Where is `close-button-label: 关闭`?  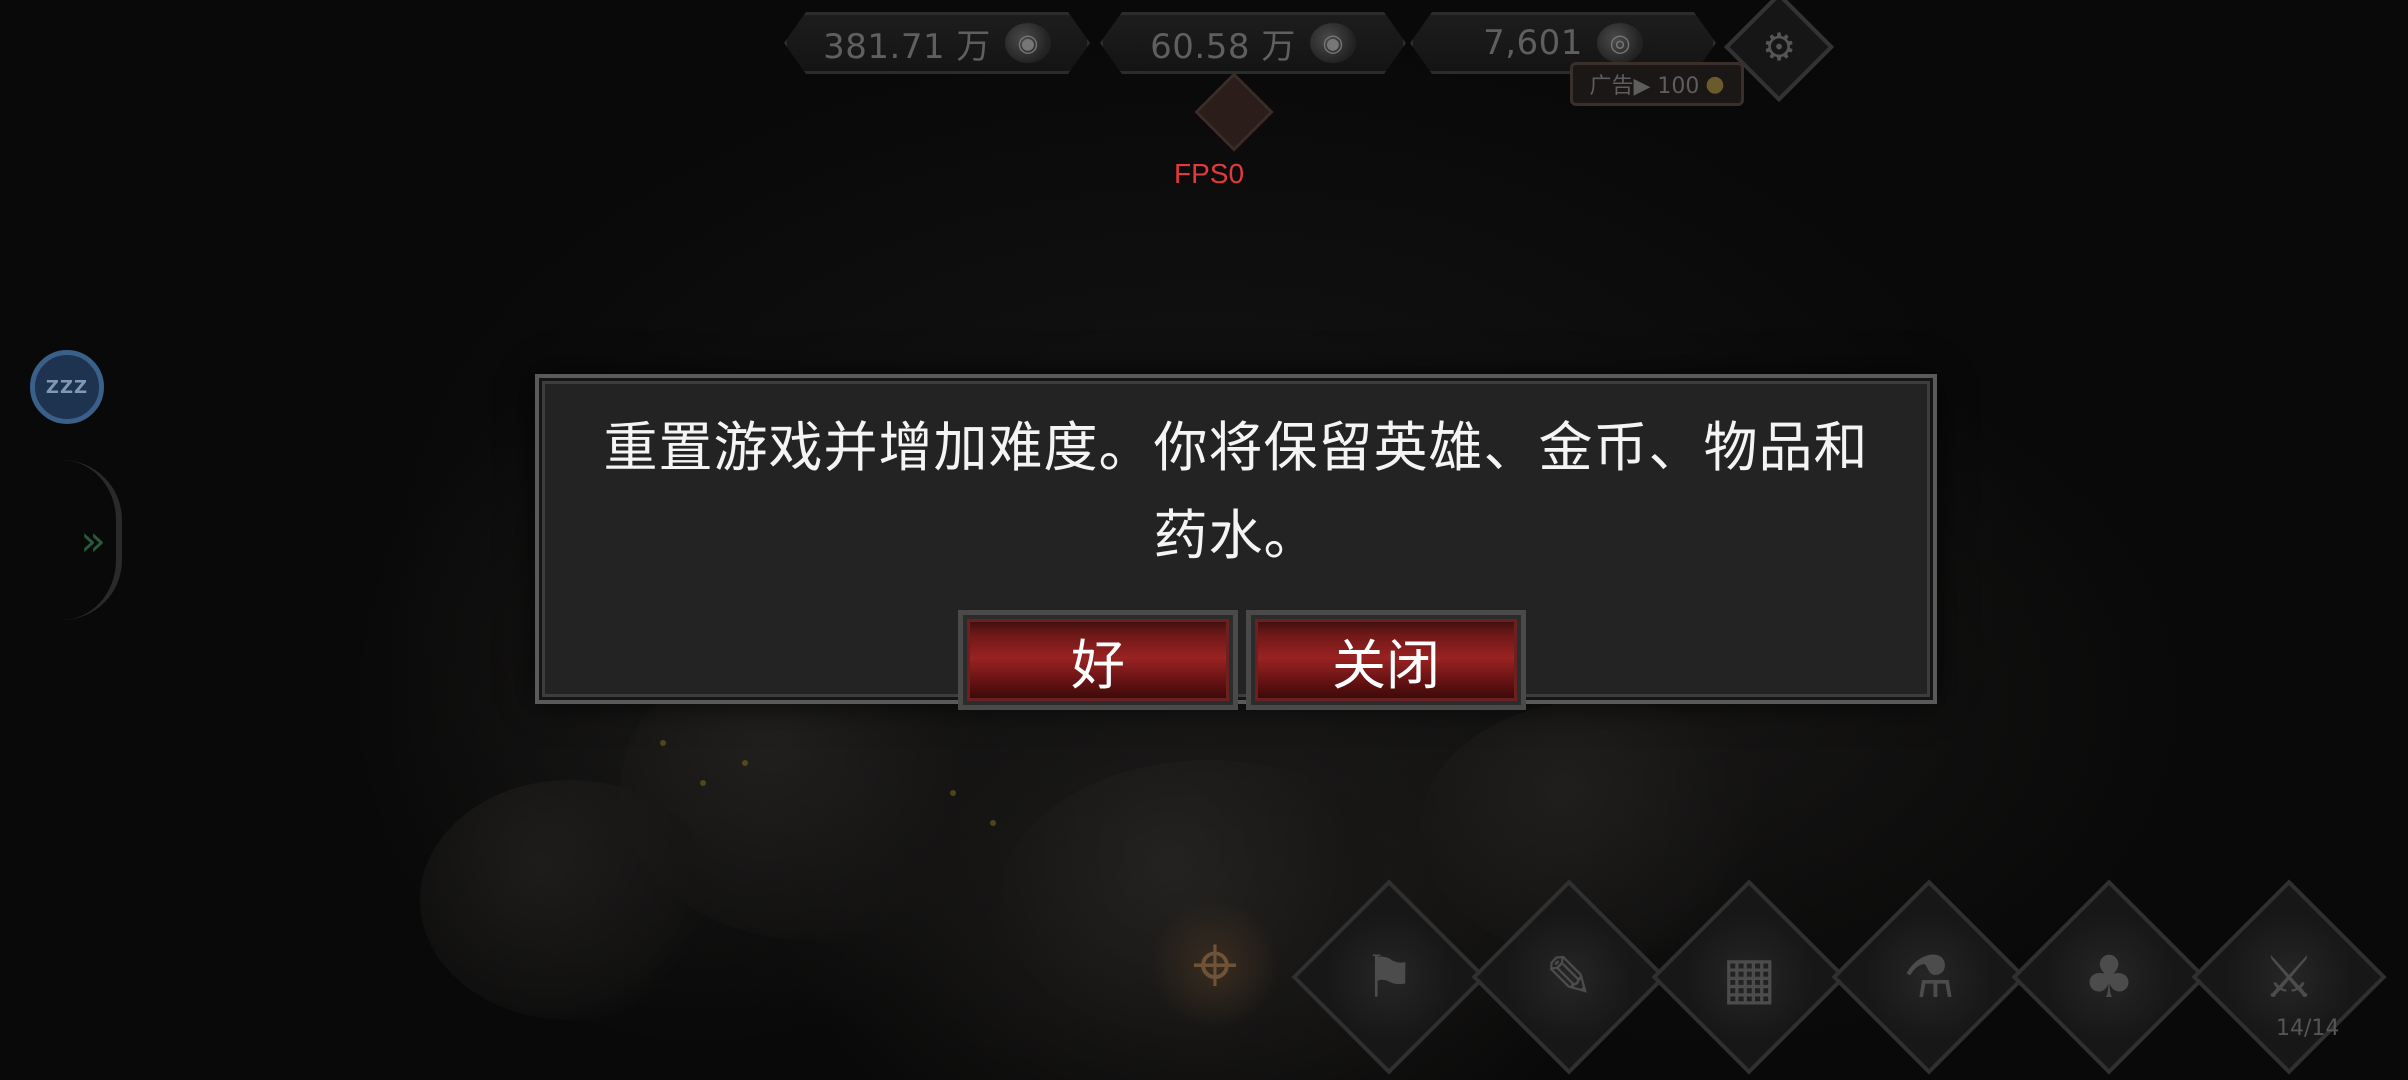
close-button-label: 关闭 is located at coordinates (1386, 665).